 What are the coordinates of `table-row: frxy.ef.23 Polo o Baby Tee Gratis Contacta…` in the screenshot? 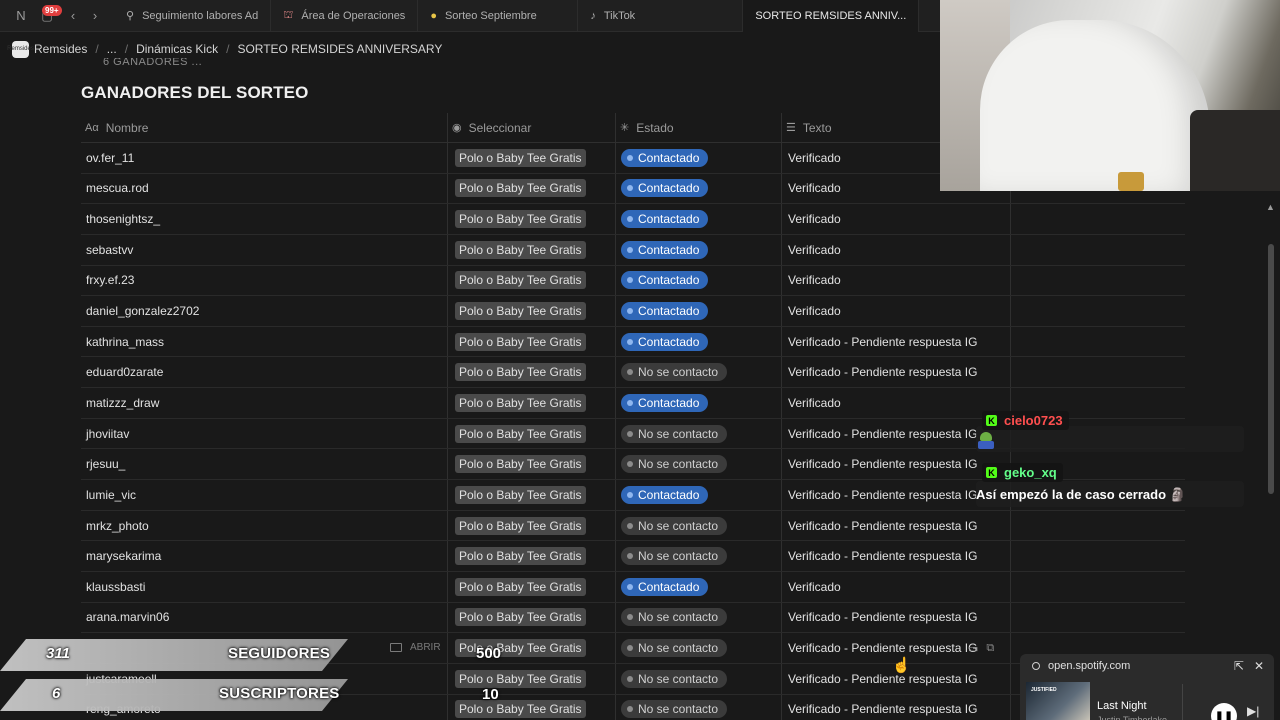 It's located at (633, 281).